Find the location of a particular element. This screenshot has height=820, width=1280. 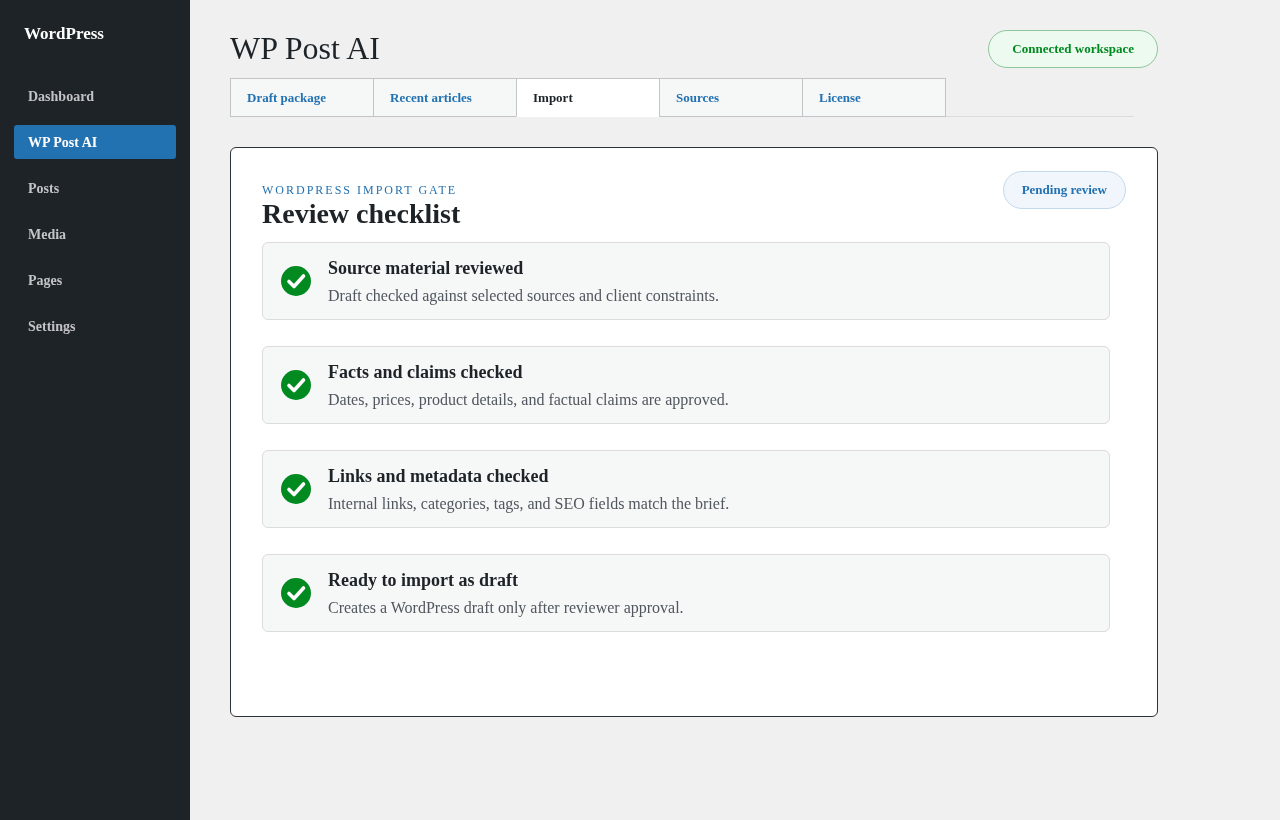

tab: Sources is located at coordinates (731, 97).